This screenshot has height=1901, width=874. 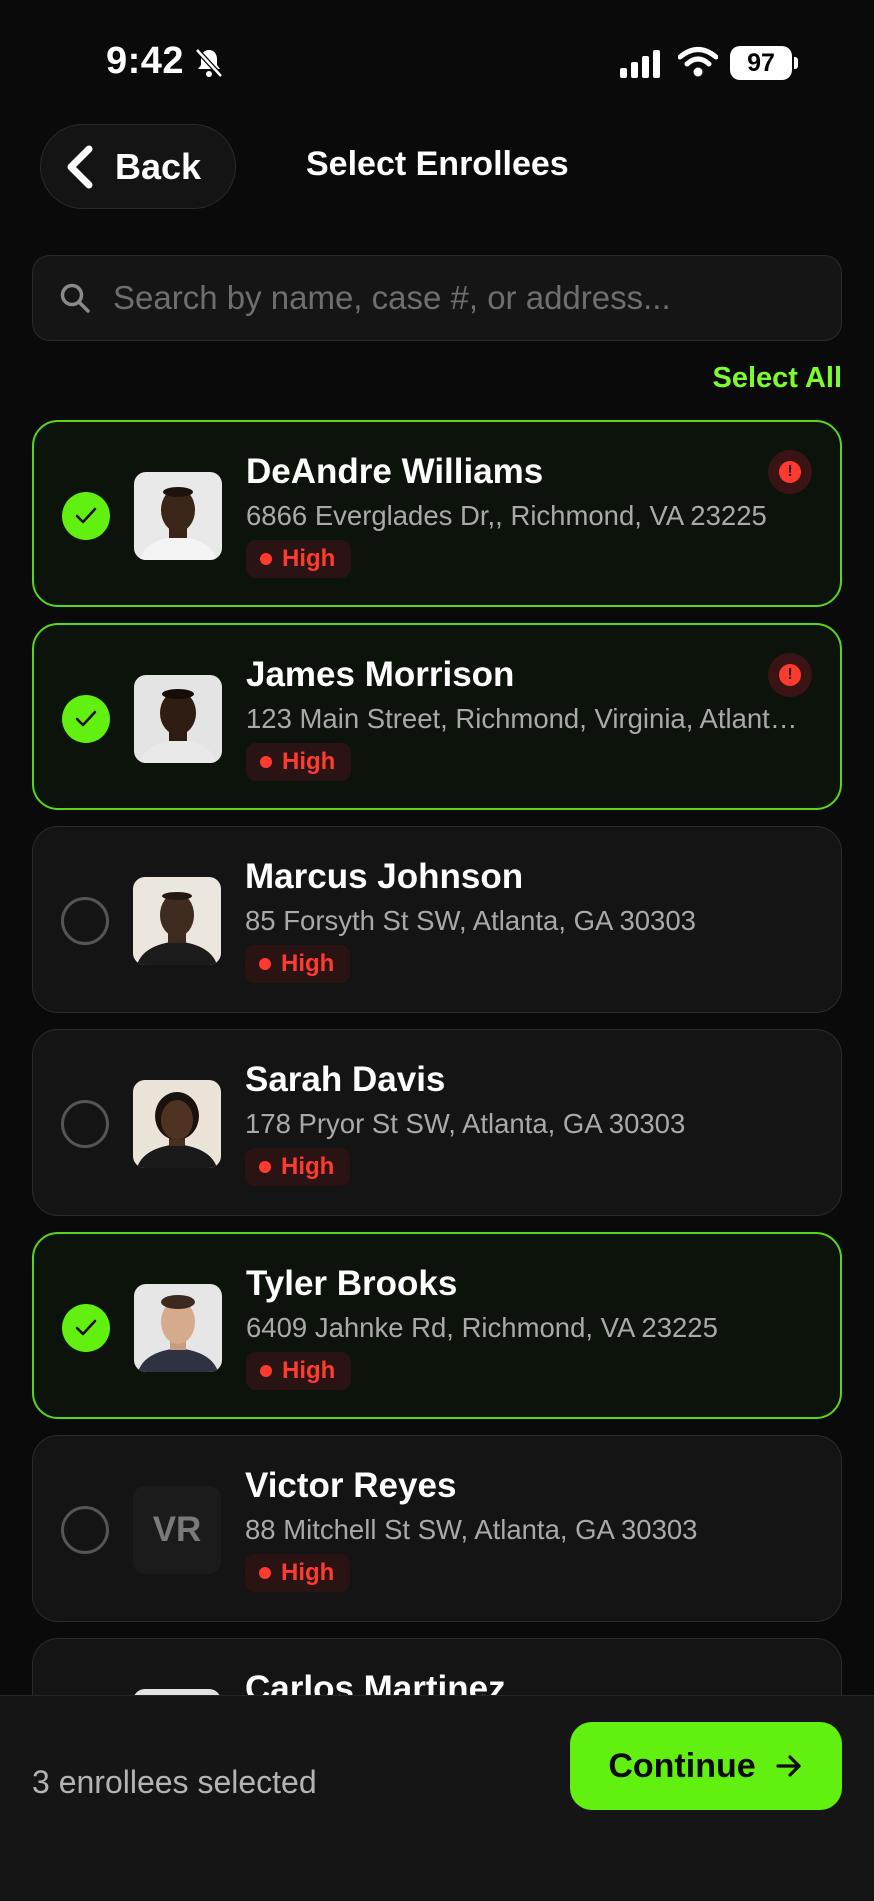 I want to click on cellular-signal-icon, so click(x=640, y=64).